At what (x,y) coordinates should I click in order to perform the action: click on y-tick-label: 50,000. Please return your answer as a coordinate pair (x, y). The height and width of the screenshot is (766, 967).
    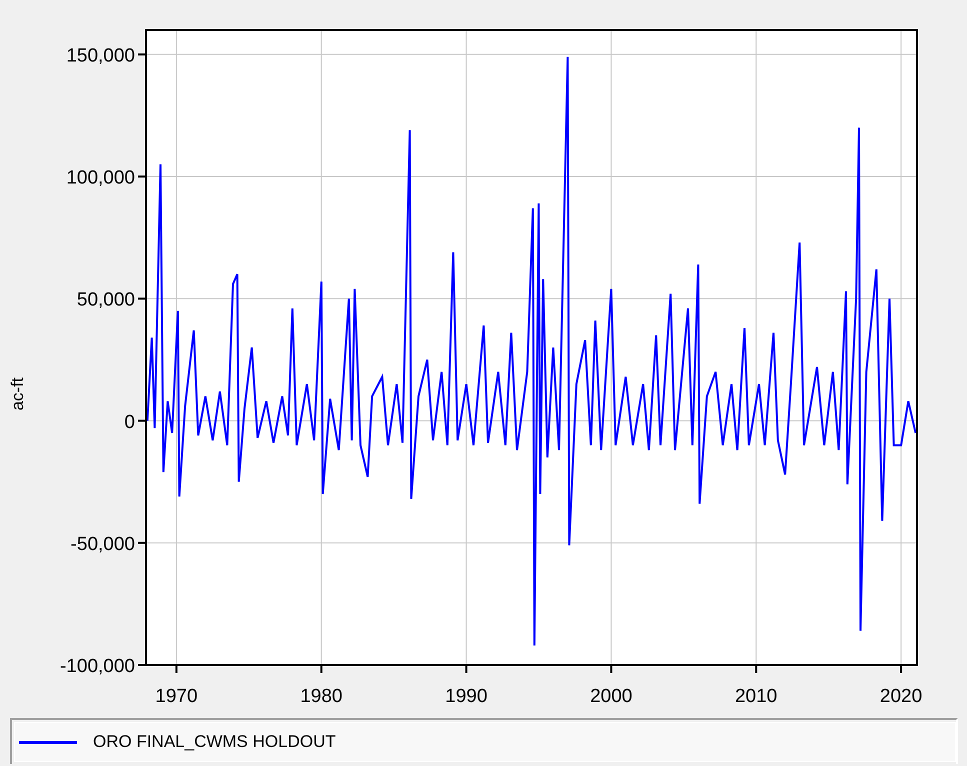
    Looking at the image, I should click on (105, 300).